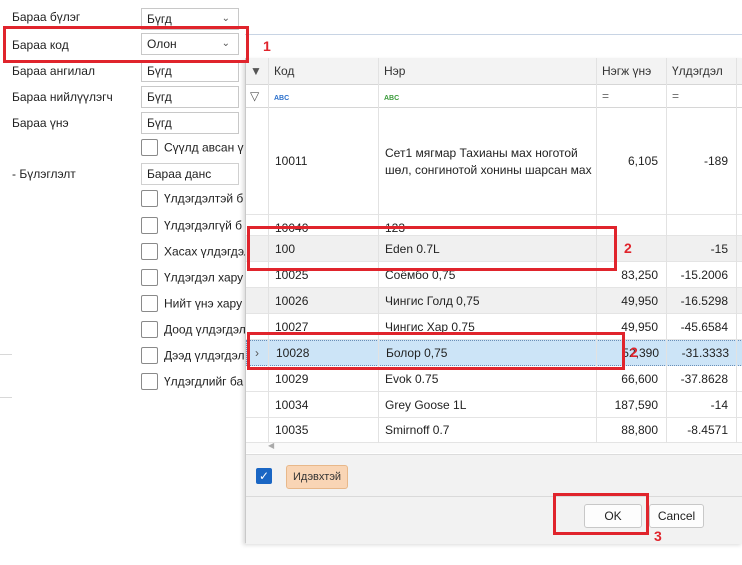 This screenshot has height=565, width=742. I want to click on column-header-name: Нэр, so click(487, 71).